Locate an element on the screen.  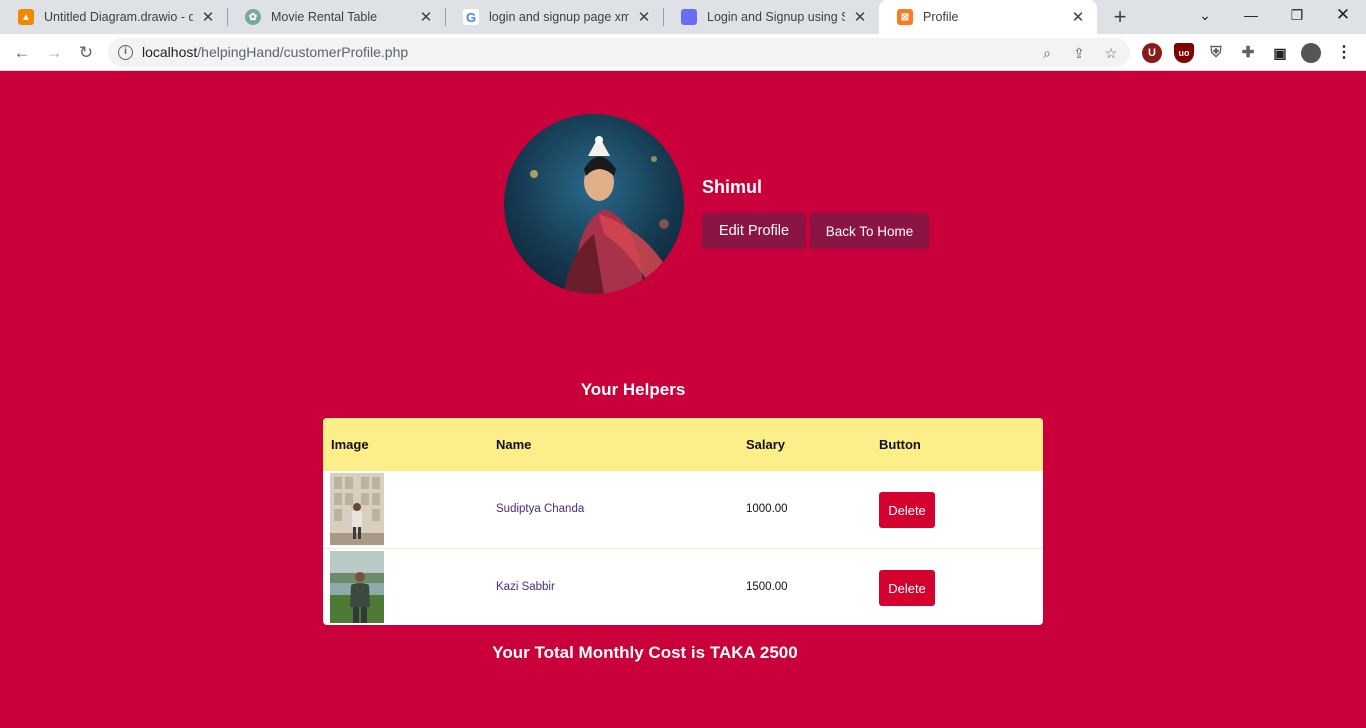
table-row: Kazi Sabbir 1500.00 Delete is located at coordinates (683, 586).